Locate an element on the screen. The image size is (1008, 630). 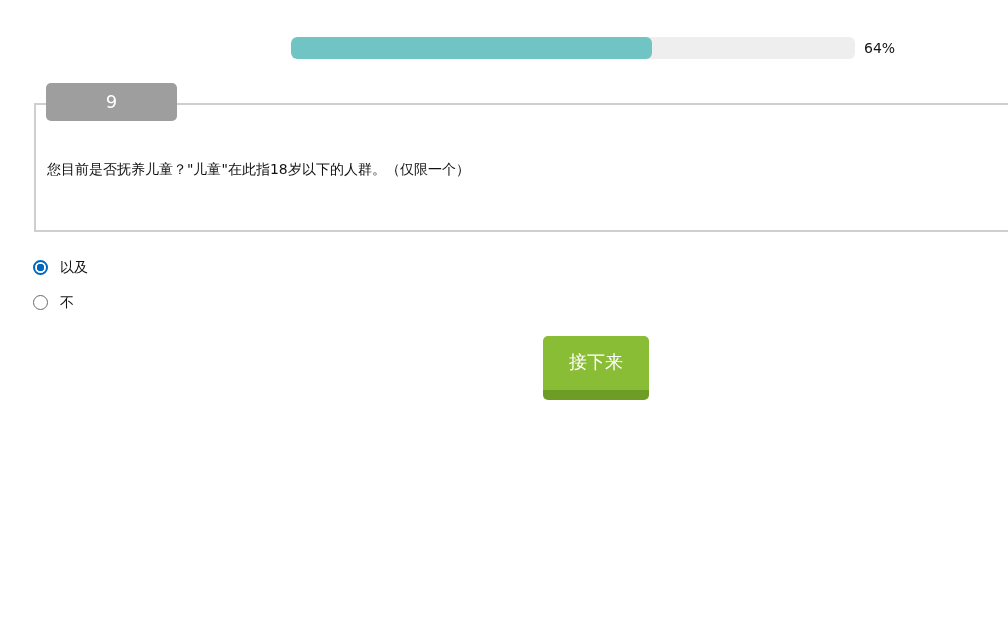
question-number: 9 is located at coordinates (111, 102).